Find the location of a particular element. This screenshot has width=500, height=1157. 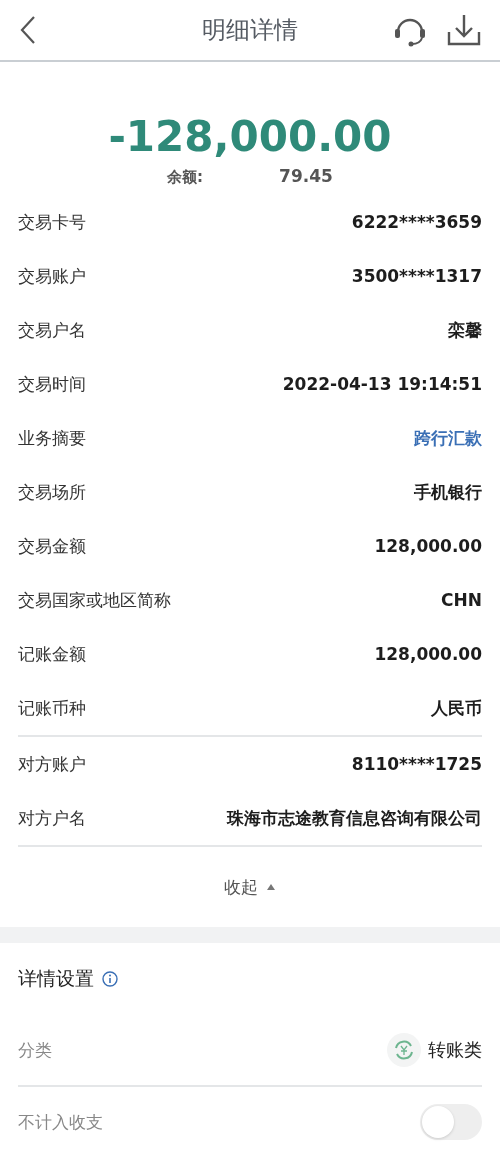

field-label: 对方户名 is located at coordinates (52, 818).